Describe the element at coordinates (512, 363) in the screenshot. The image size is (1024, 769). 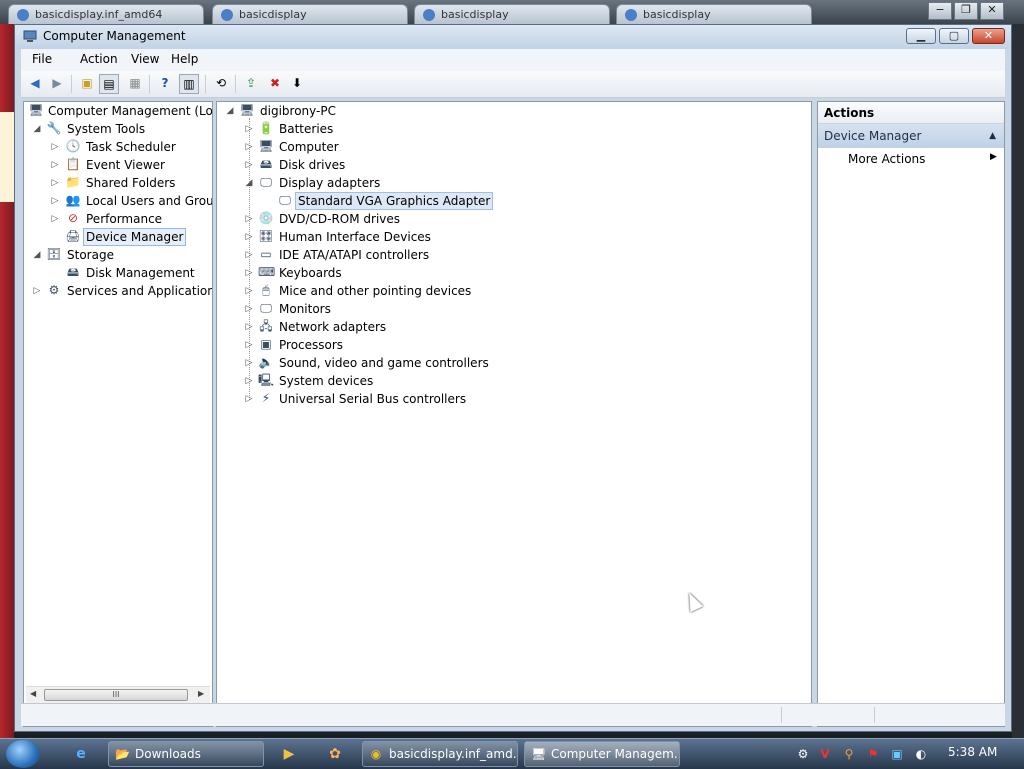
I see `device-category: ▷ 🔈 Sound, video and game controllers` at that location.